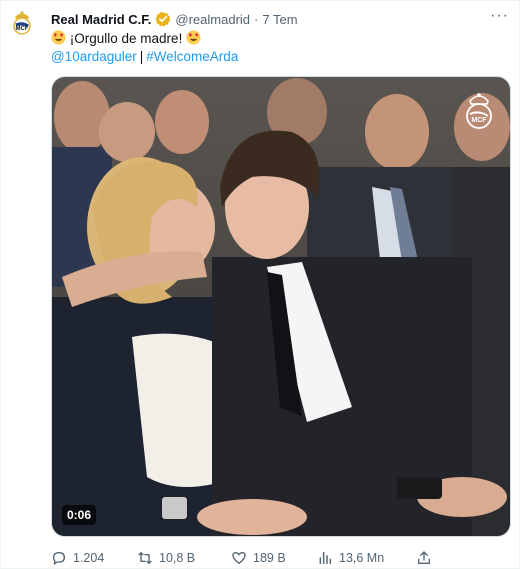  I want to click on video-duration: 0:06, so click(79, 515).